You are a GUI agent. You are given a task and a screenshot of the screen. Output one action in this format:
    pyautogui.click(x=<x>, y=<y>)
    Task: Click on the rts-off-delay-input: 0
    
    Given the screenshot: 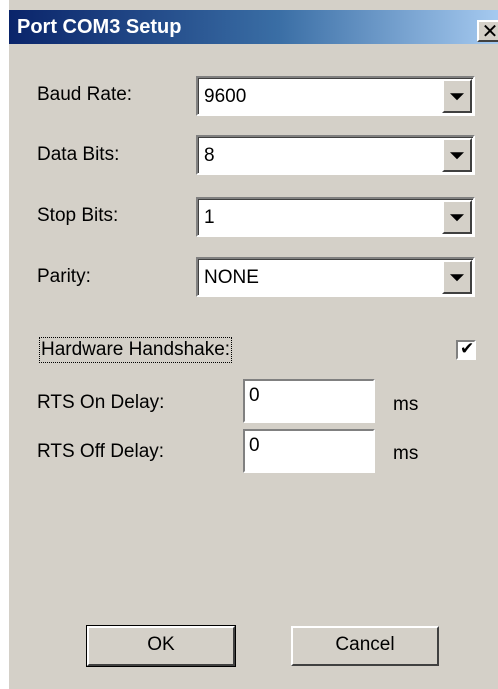 What is the action you would take?
    pyautogui.click(x=309, y=451)
    